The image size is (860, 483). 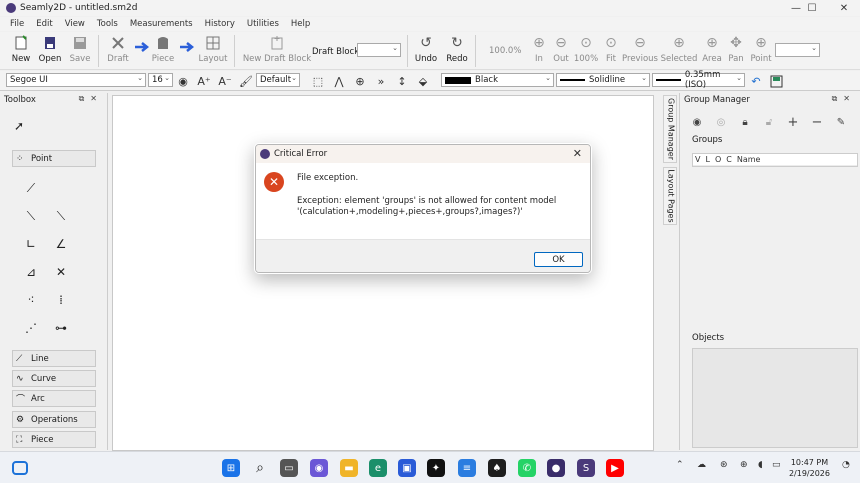 What do you see at coordinates (378, 468) in the screenshot?
I see `edge-icon: e` at bounding box center [378, 468].